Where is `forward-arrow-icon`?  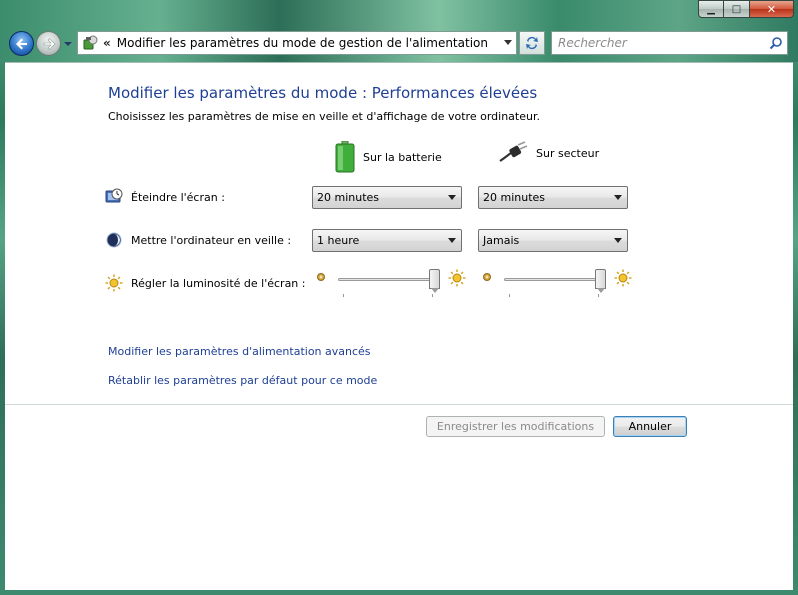 forward-arrow-icon is located at coordinates (49, 43).